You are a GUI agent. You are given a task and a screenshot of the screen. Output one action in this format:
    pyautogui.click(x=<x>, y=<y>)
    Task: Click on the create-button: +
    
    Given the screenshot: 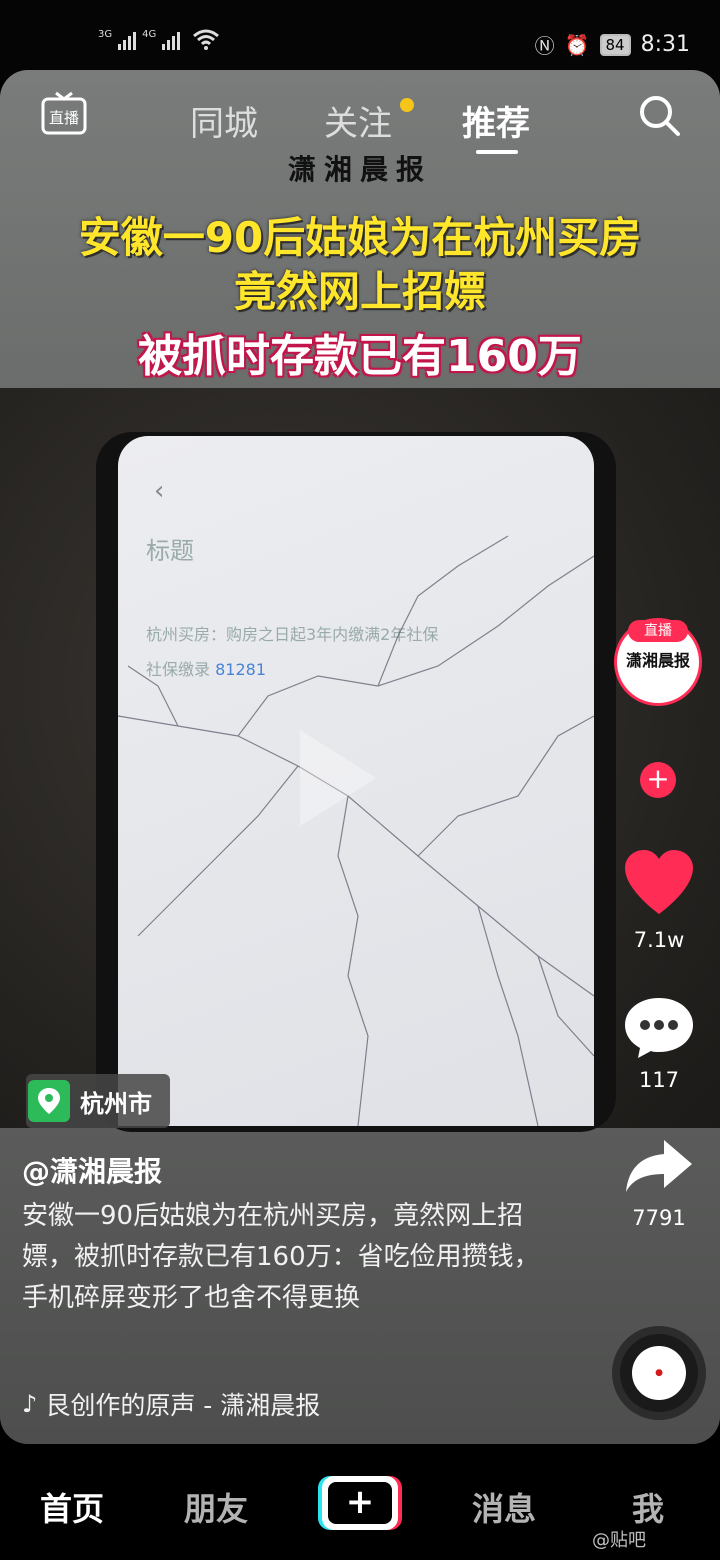 What is the action you would take?
    pyautogui.click(x=360, y=1503)
    